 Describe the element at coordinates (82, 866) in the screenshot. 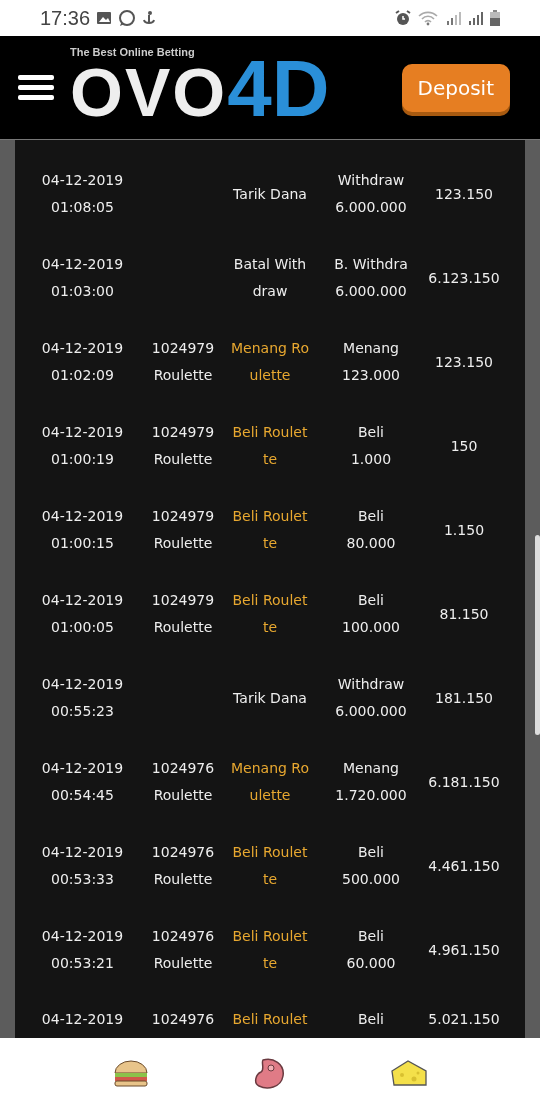

I see `table-cell-text: 04-12-2019 00:53:33` at that location.